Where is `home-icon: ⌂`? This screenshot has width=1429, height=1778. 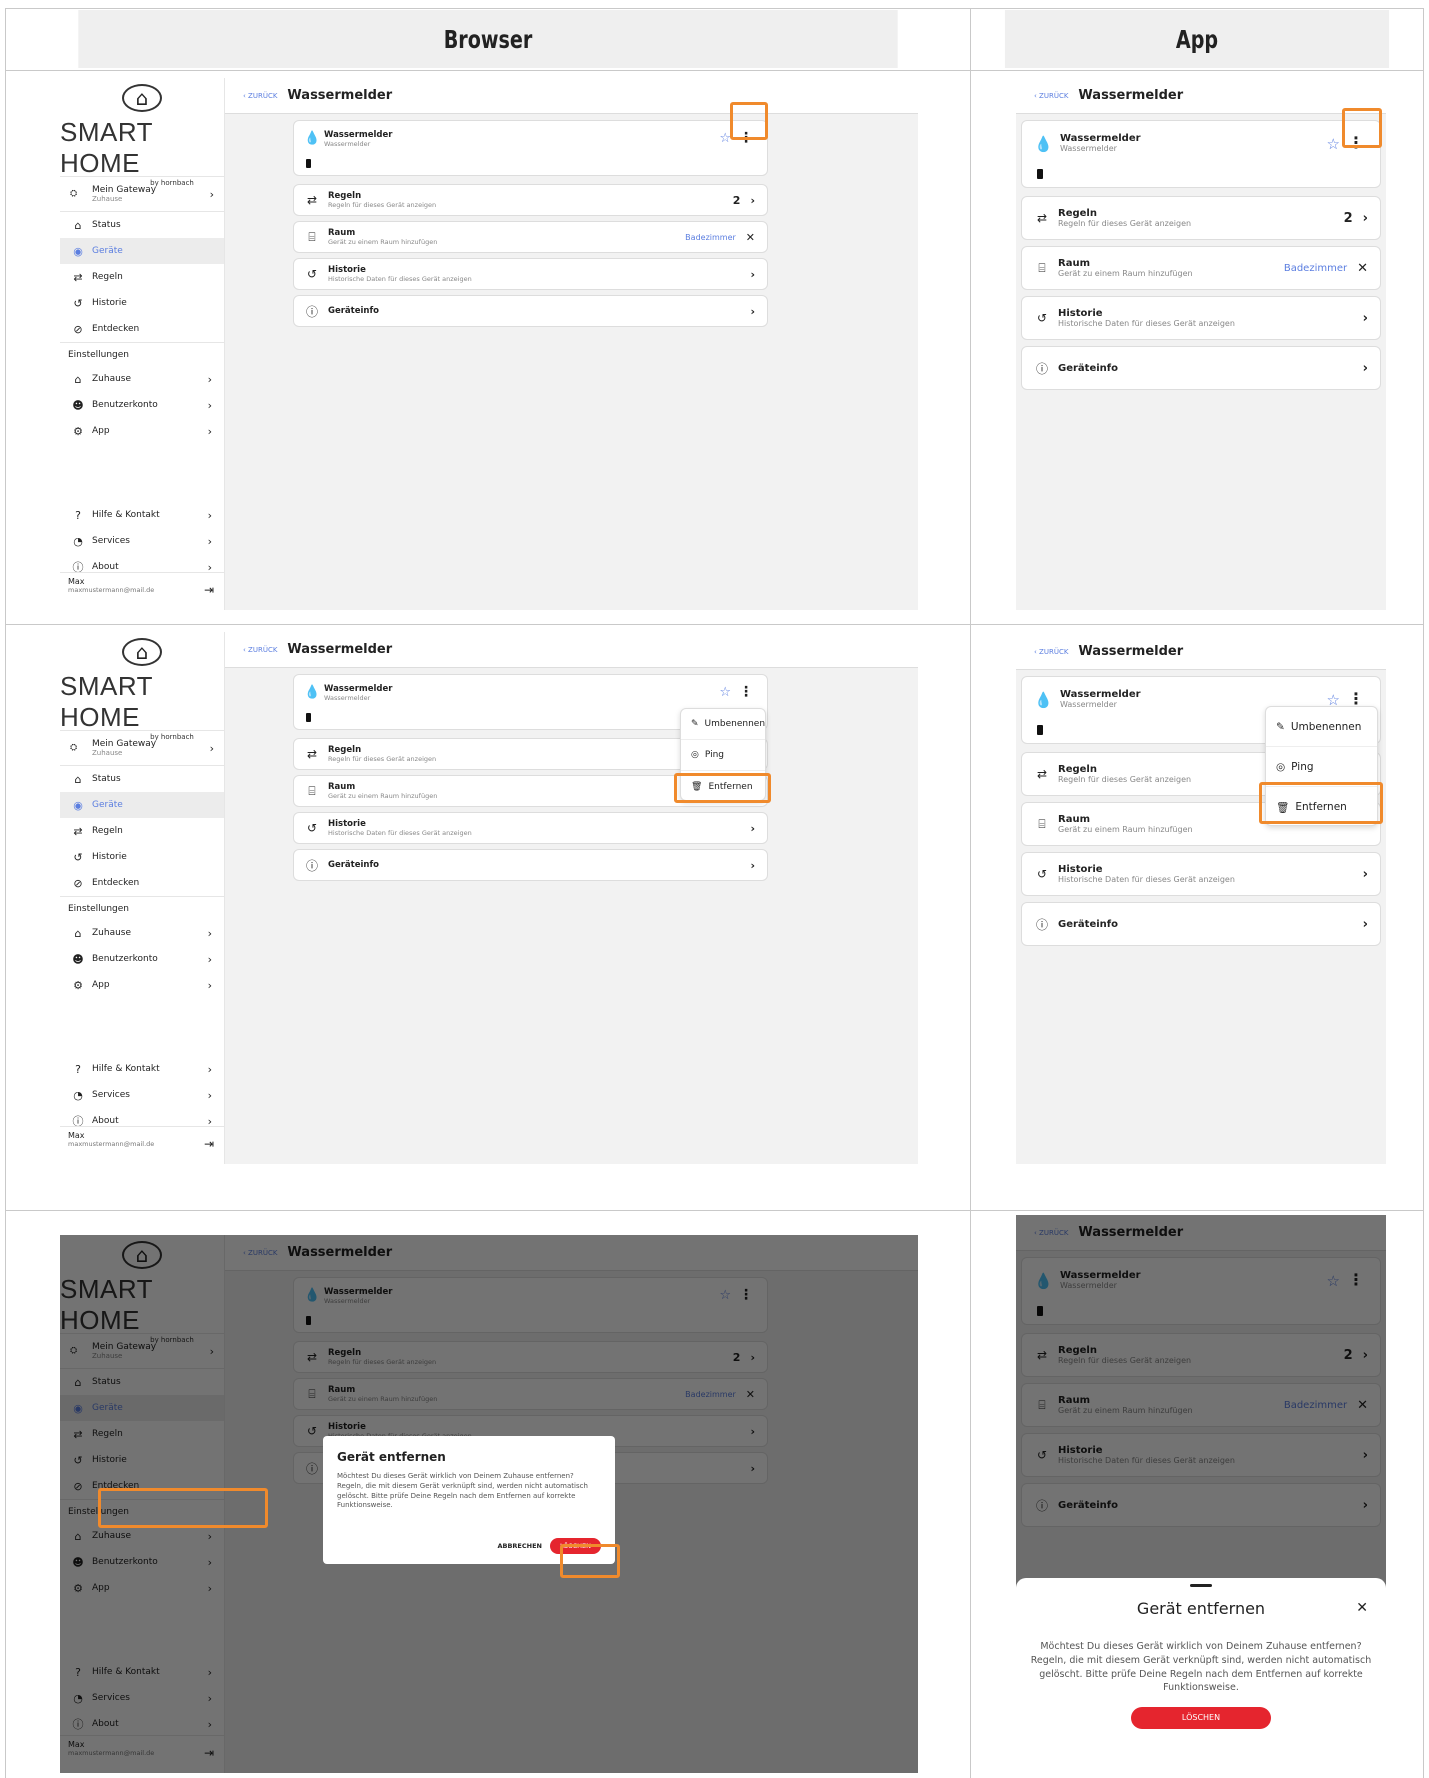
home-icon: ⌂ is located at coordinates (142, 652).